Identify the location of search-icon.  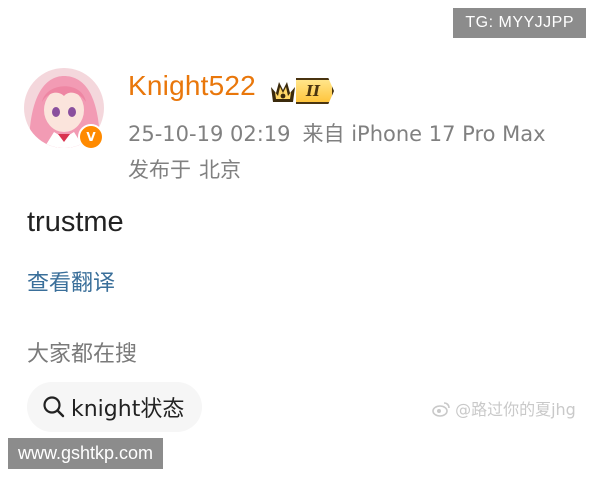
(54, 407).